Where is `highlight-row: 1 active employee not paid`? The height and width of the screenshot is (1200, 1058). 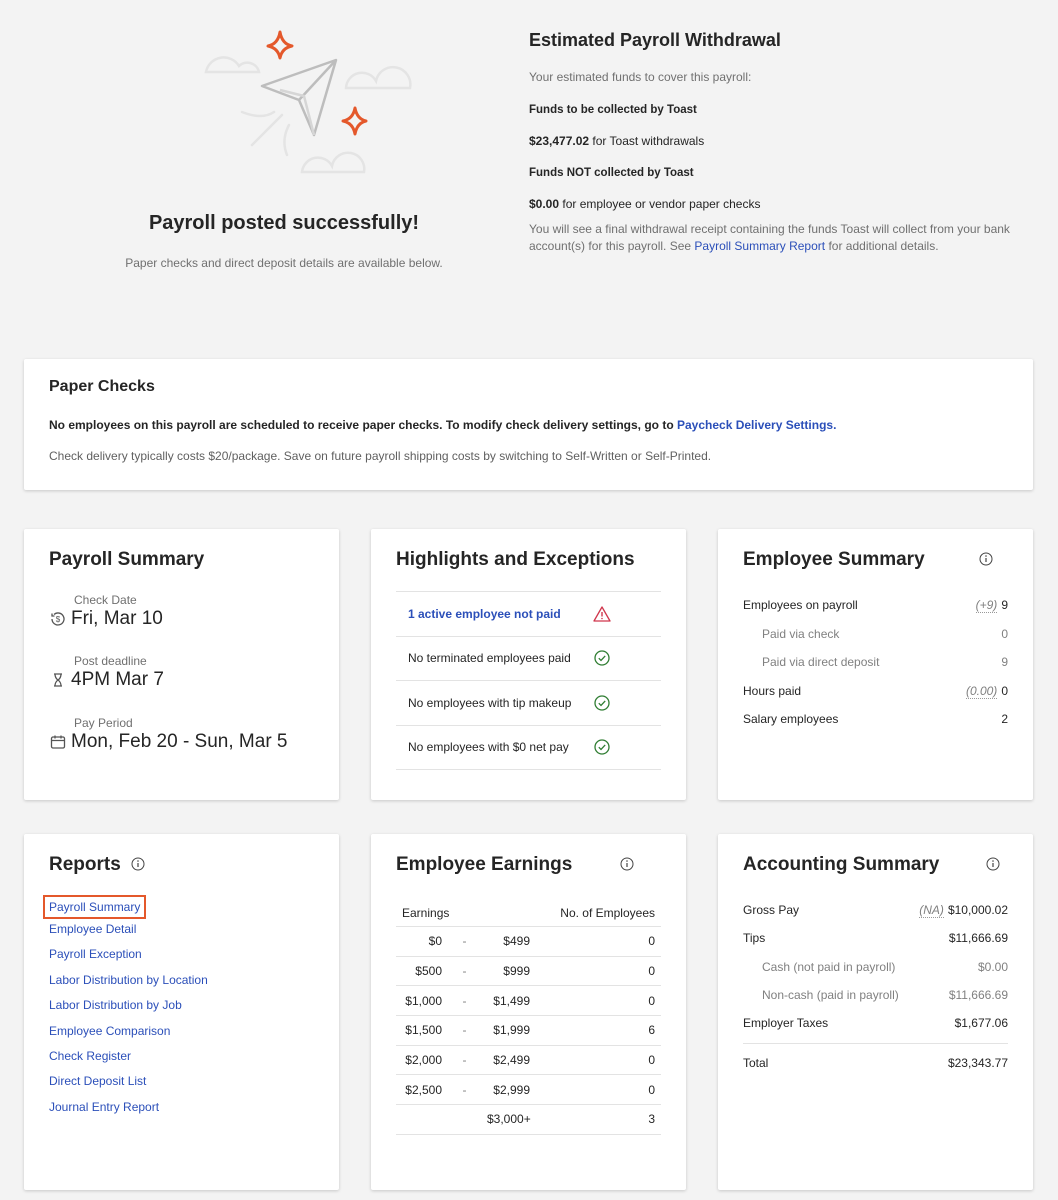
highlight-row: 1 active employee not paid is located at coordinates (528, 614).